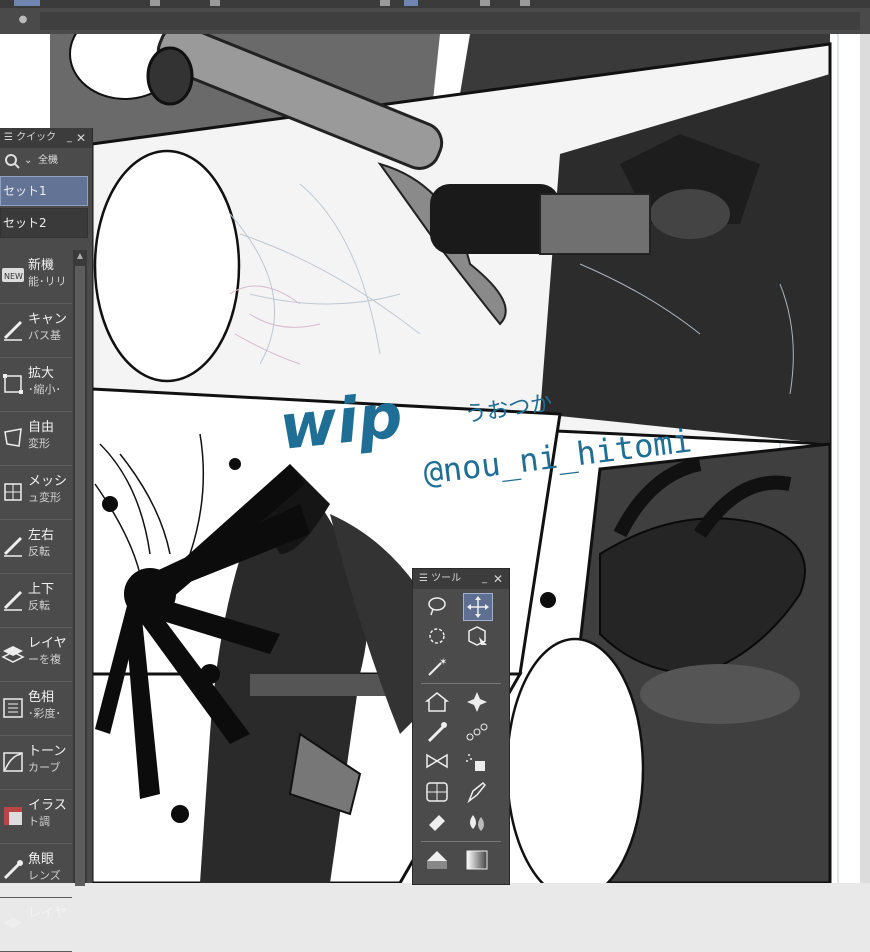  Describe the element at coordinates (13, 654) in the screenshot. I see `duplicate-layer-icon` at that location.